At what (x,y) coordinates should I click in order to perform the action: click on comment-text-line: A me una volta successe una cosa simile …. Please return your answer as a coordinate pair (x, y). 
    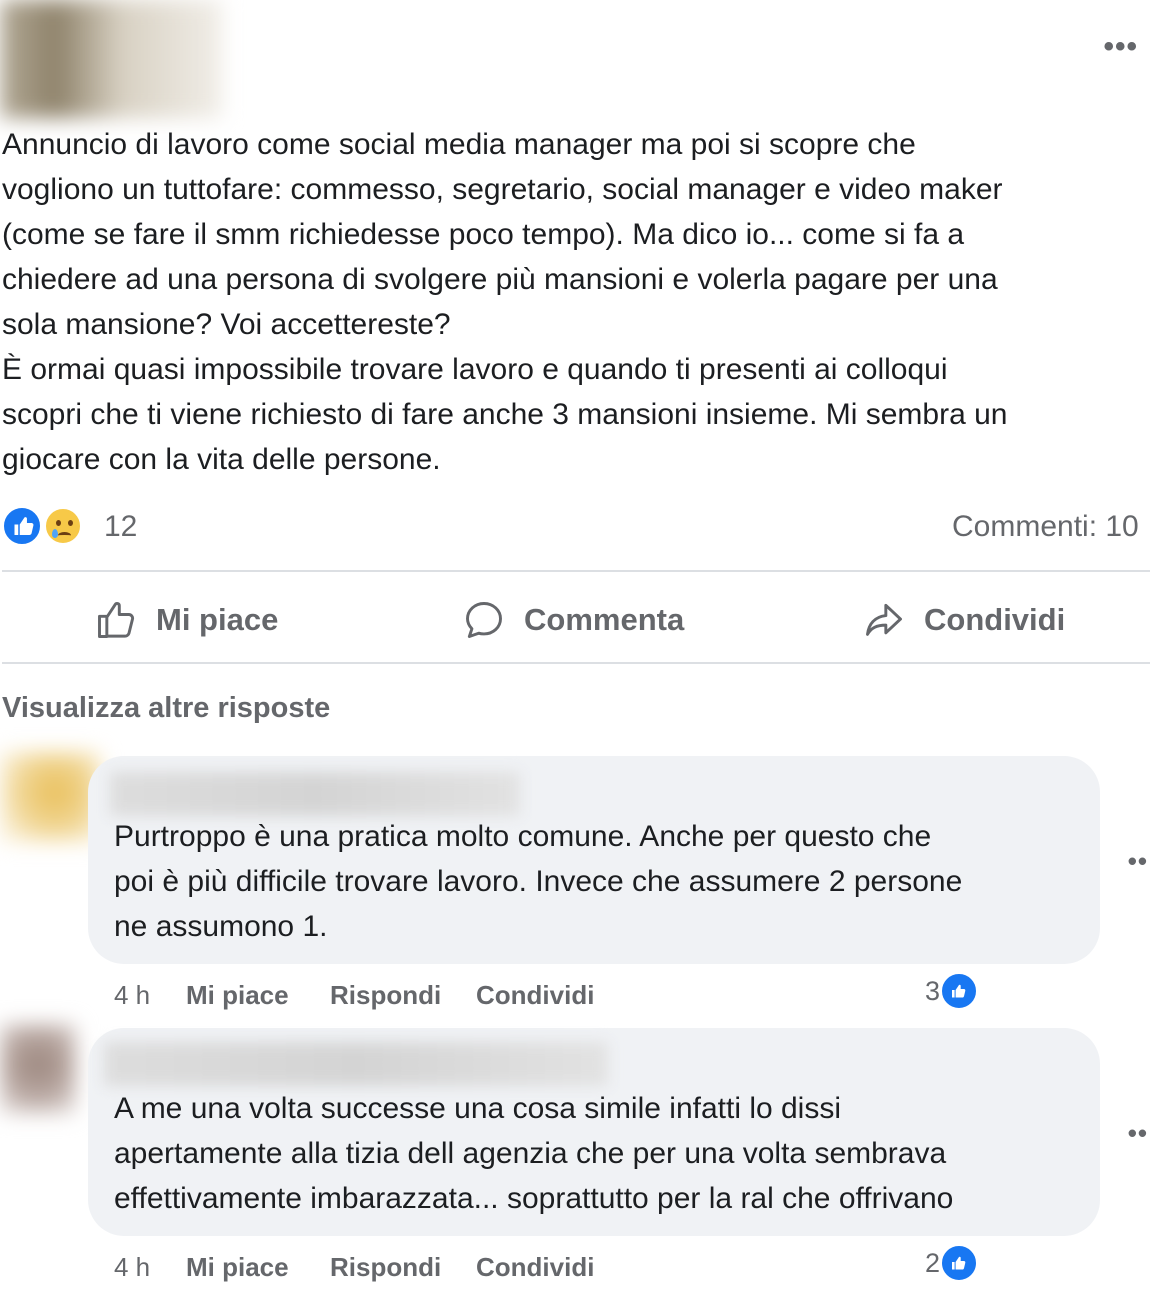
    Looking at the image, I should click on (478, 1108).